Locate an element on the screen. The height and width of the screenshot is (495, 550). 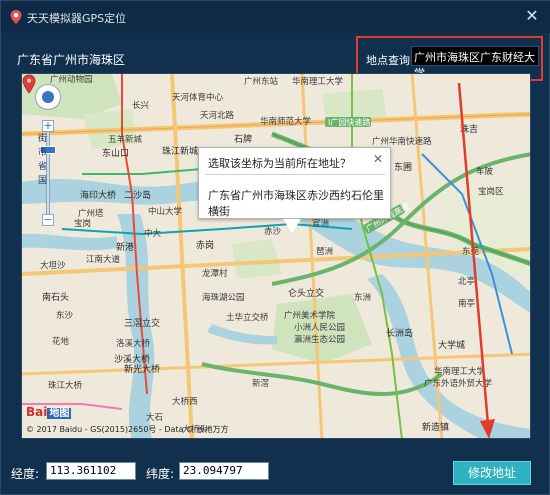
map-label-dashi: 大石 is located at coordinates (154, 417).